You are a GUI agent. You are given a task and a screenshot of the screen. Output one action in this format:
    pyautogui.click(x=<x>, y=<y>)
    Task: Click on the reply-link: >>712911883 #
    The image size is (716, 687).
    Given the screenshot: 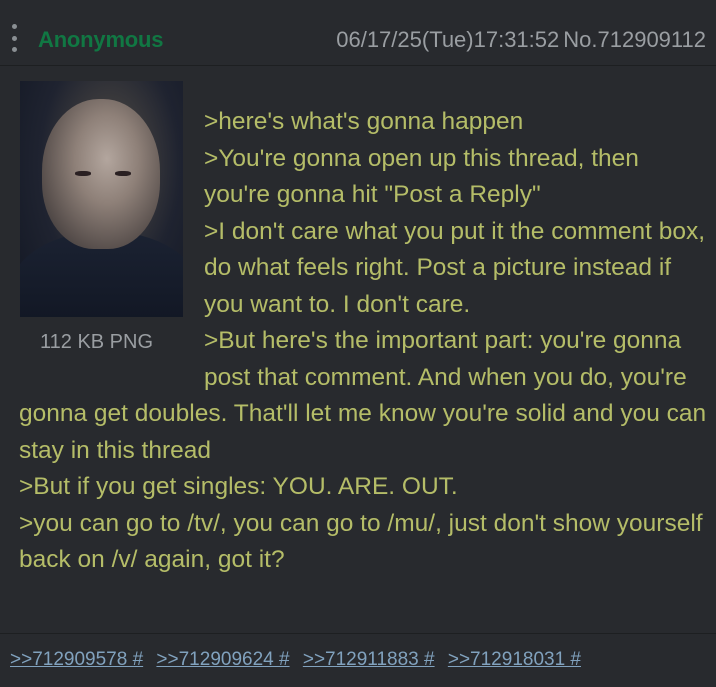 What is the action you would take?
    pyautogui.click(x=369, y=659)
    